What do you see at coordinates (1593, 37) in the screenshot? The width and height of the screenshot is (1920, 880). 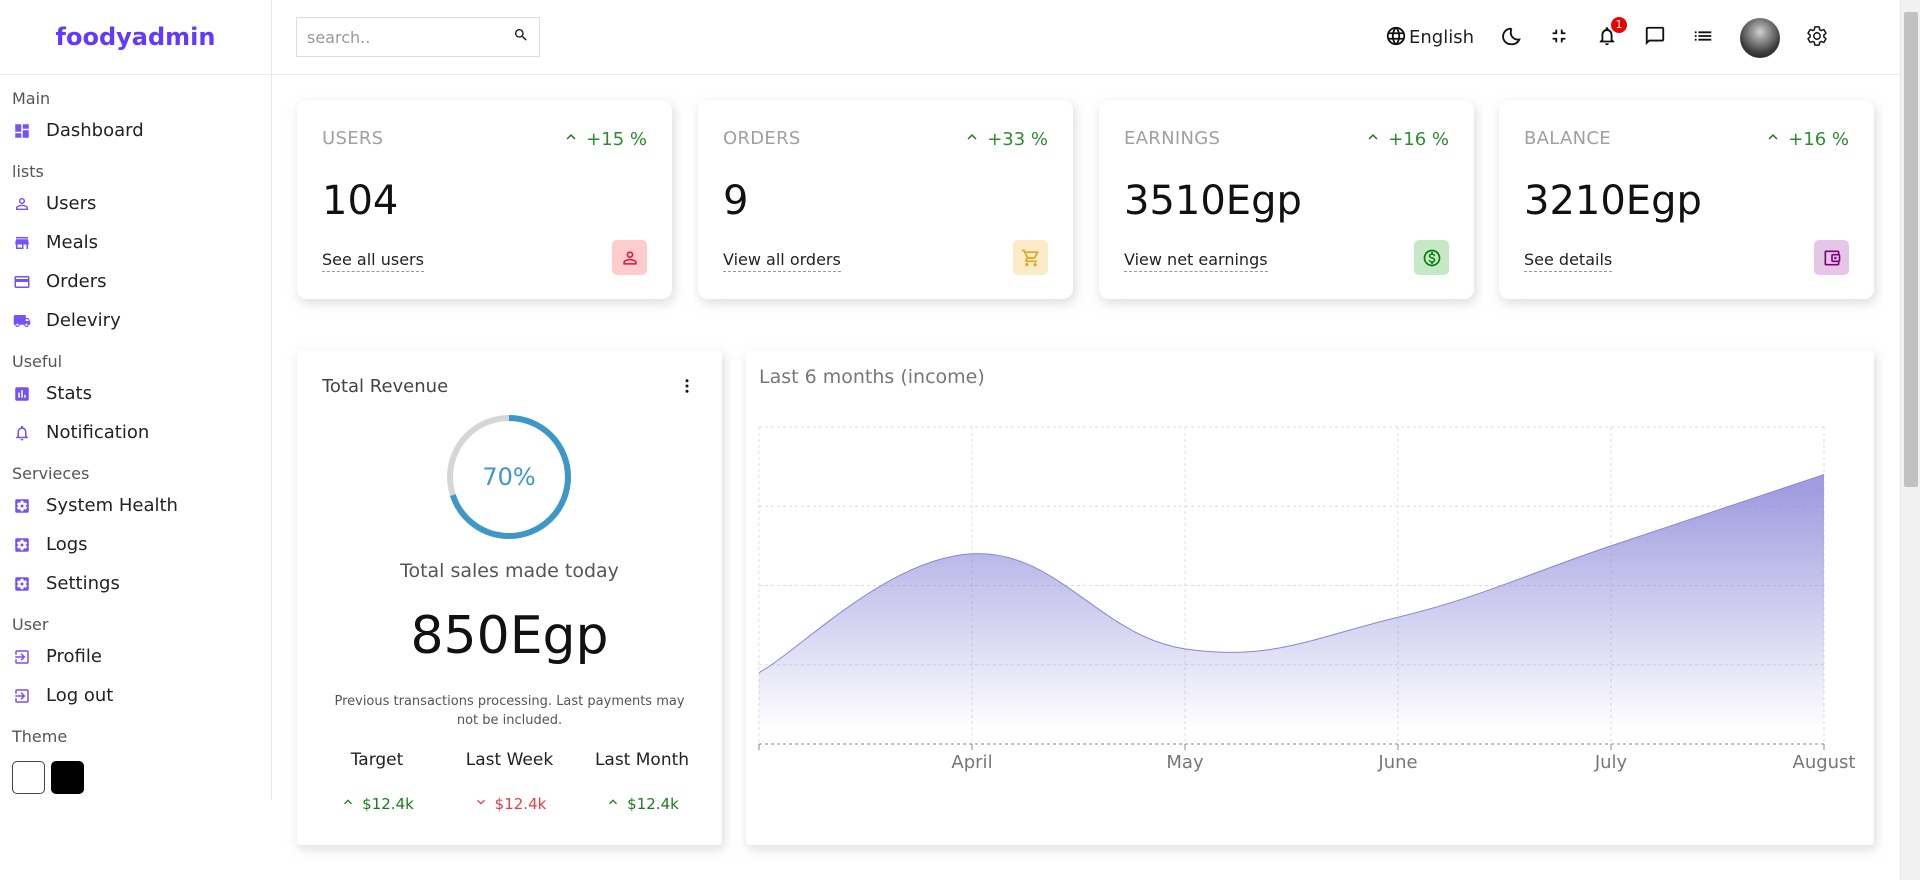 I see `topbar-items: English 1` at bounding box center [1593, 37].